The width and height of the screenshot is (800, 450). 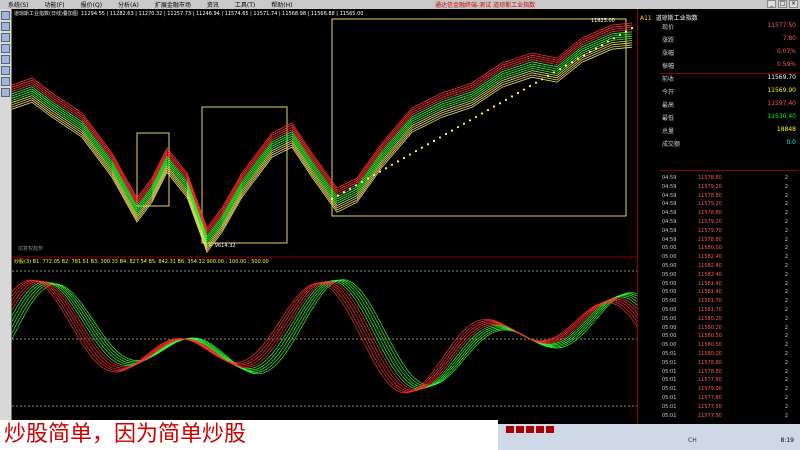 What do you see at coordinates (729, 144) in the screenshot?
I see `quote-field: 成交额 0.0` at bounding box center [729, 144].